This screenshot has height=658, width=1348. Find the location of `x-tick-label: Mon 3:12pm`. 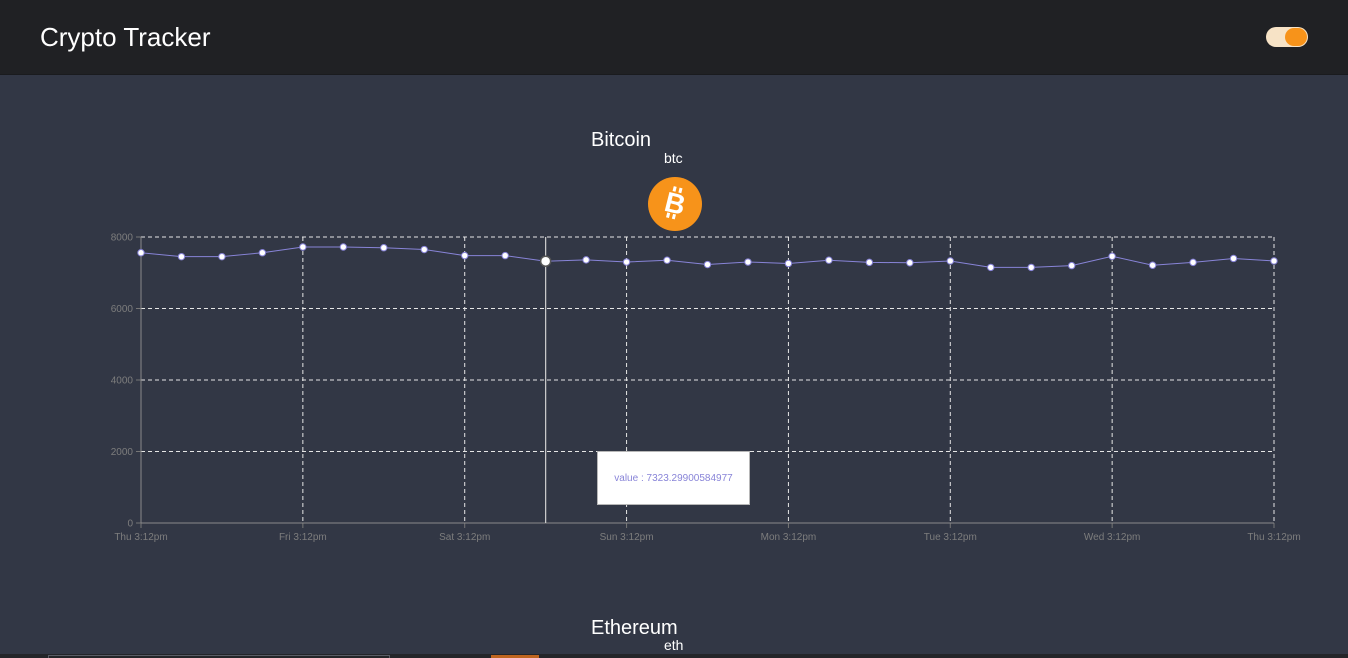

x-tick-label: Mon 3:12pm is located at coordinates (789, 537).